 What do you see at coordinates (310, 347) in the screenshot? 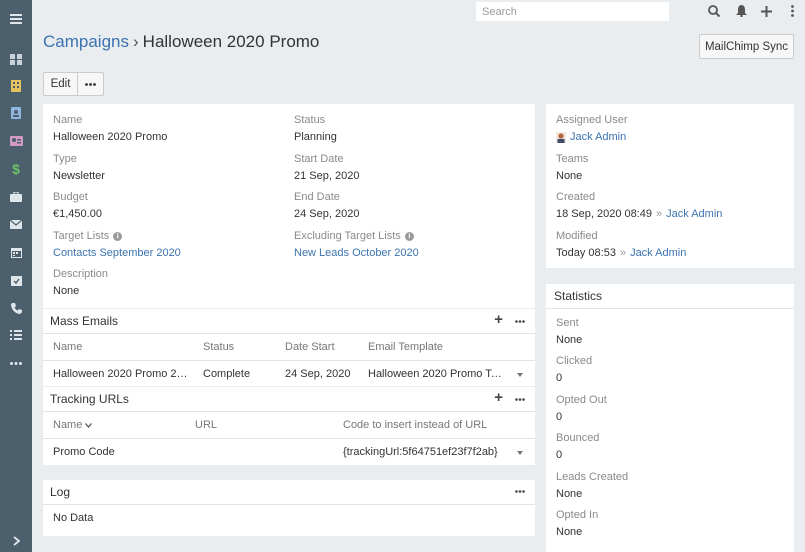
I see `column-header: Date Start` at bounding box center [310, 347].